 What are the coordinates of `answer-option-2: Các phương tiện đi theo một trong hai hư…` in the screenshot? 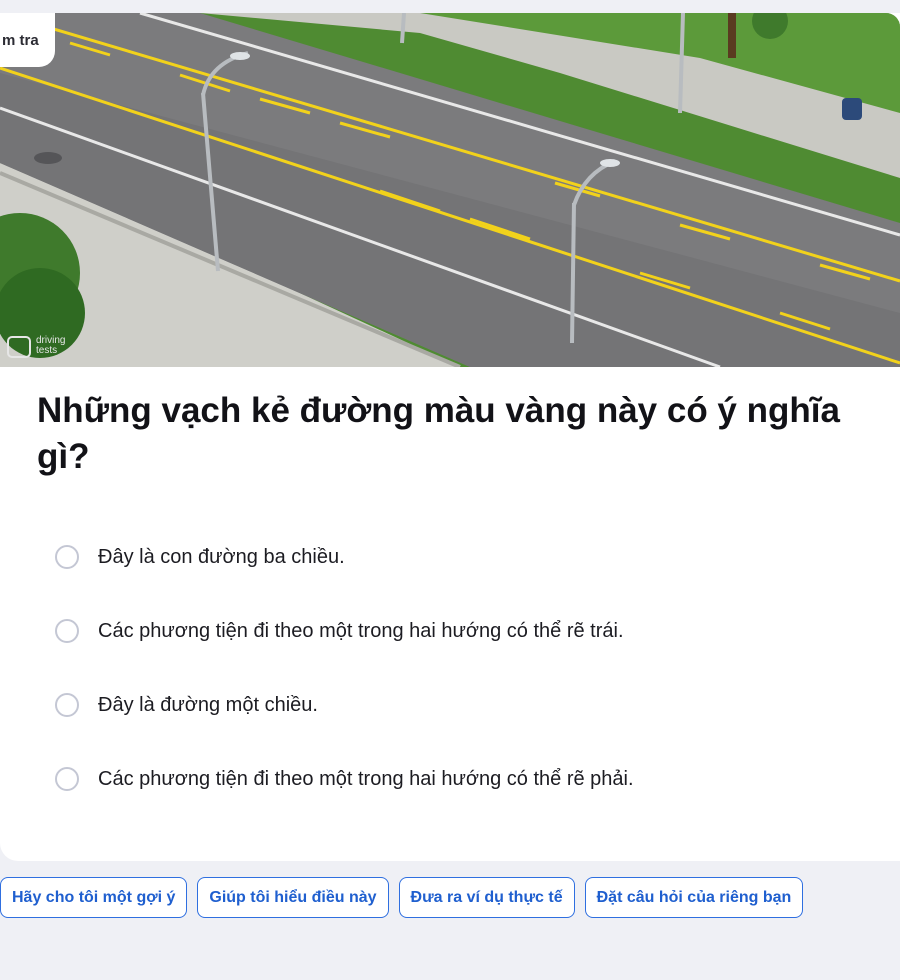 It's located at (344, 631).